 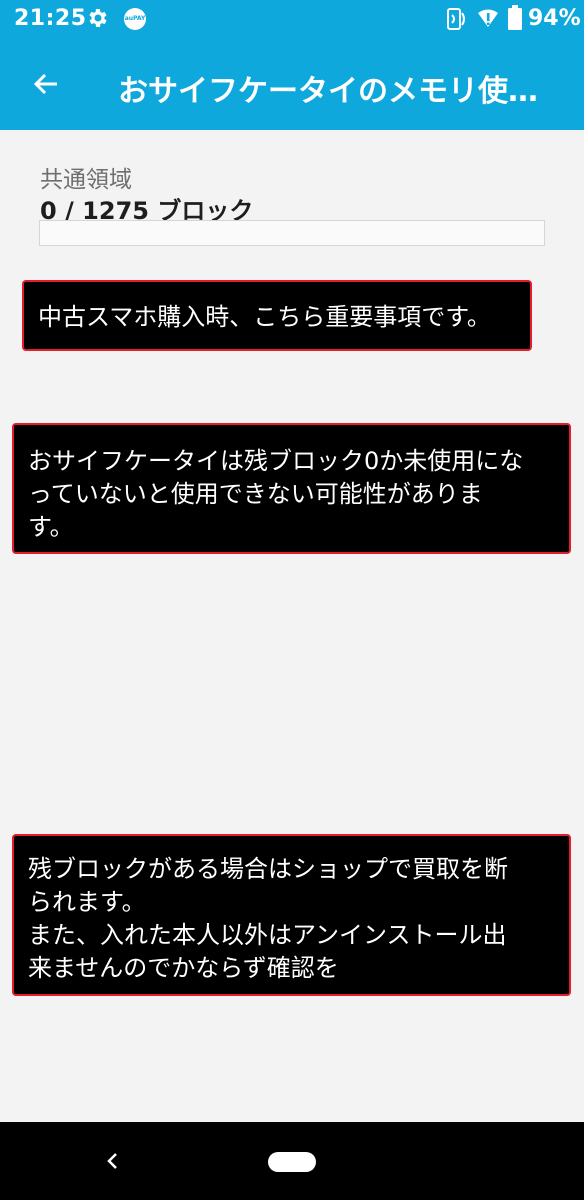 I want to click on system-navigation-bar, so click(x=292, y=1161).